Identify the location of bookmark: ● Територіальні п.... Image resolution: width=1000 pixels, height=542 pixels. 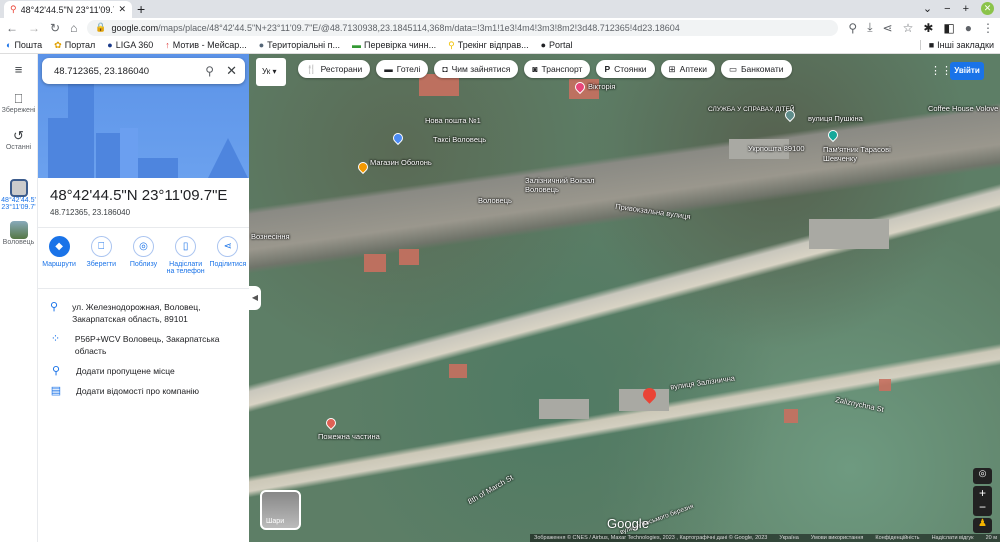
(299, 45).